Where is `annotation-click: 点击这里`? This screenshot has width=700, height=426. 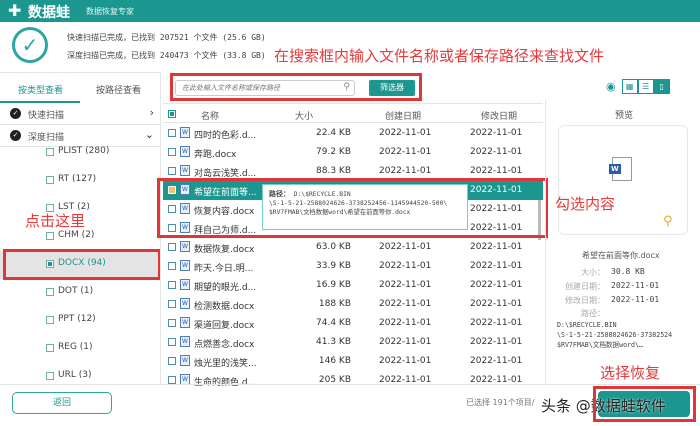
annotation-click: 点击这里 is located at coordinates (55, 221).